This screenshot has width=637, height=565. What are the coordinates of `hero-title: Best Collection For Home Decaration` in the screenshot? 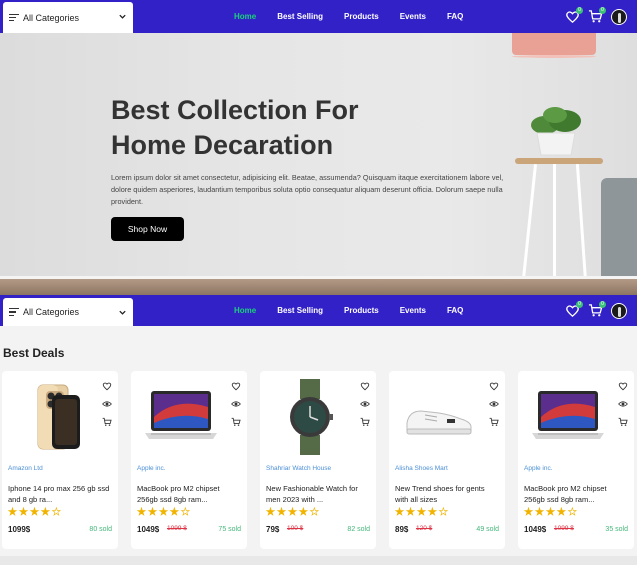 It's located at (261, 128).